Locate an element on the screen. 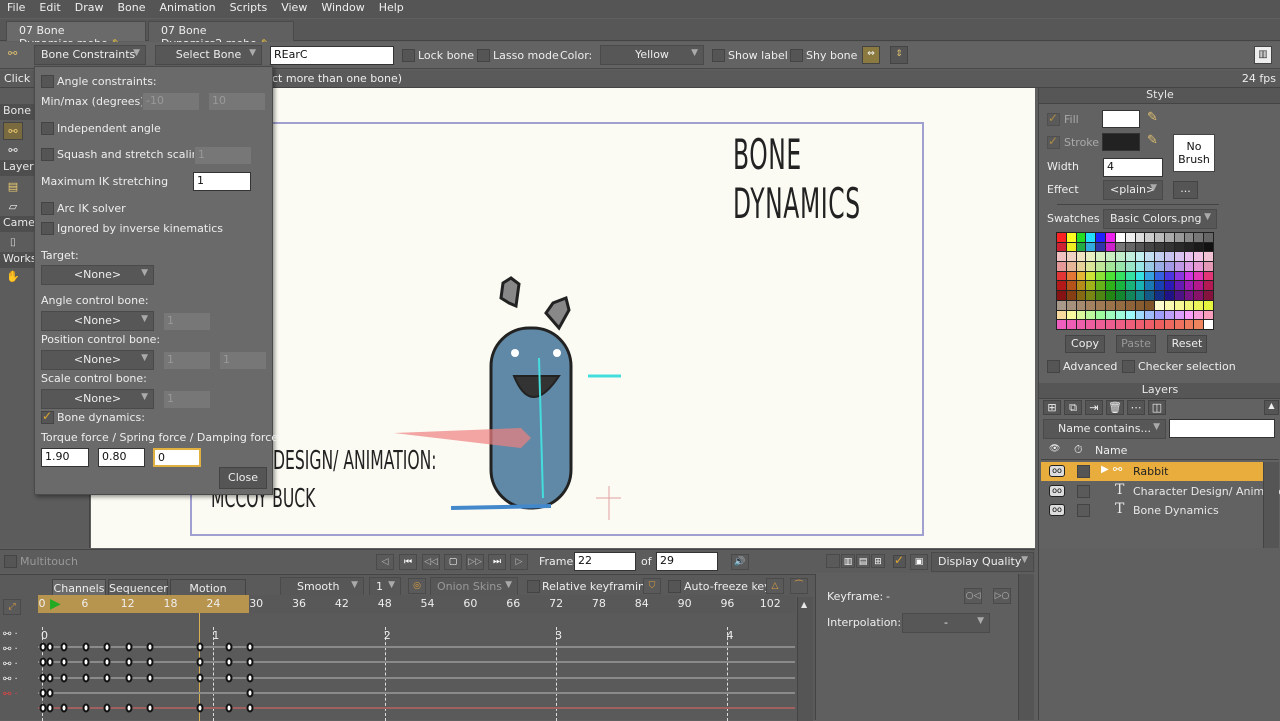 The width and height of the screenshot is (1280, 721). squash-value-input: 1 is located at coordinates (223, 155).